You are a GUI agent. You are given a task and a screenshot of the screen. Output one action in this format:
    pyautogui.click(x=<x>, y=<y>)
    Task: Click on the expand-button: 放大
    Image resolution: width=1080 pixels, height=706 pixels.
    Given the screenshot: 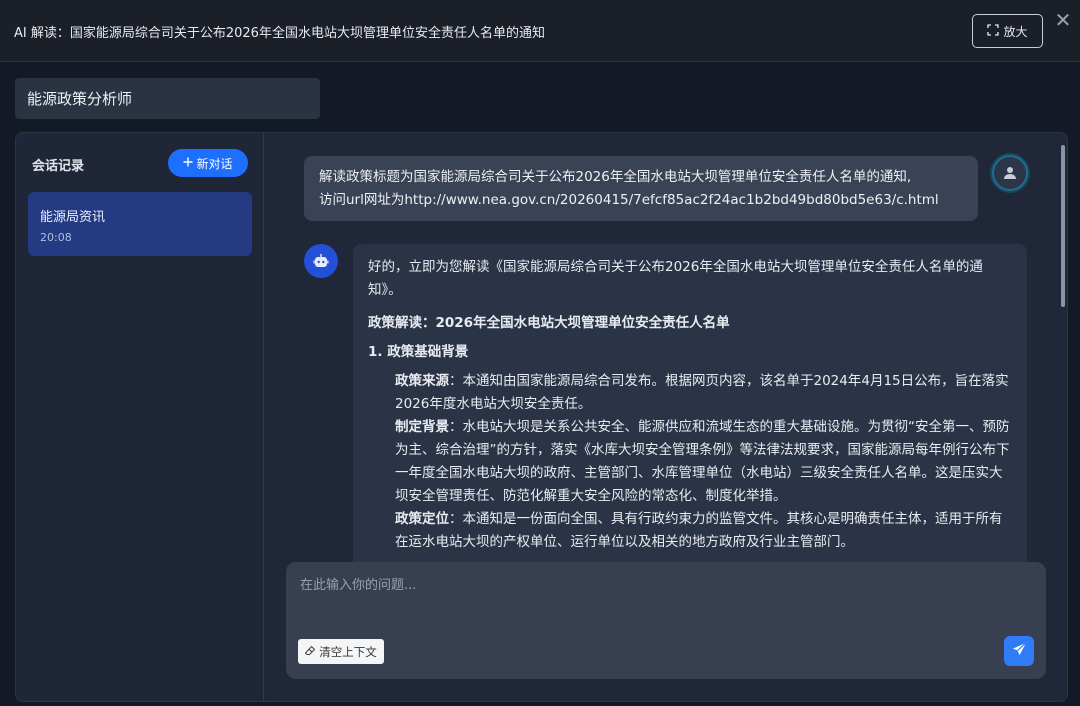 What is the action you would take?
    pyautogui.click(x=1007, y=31)
    